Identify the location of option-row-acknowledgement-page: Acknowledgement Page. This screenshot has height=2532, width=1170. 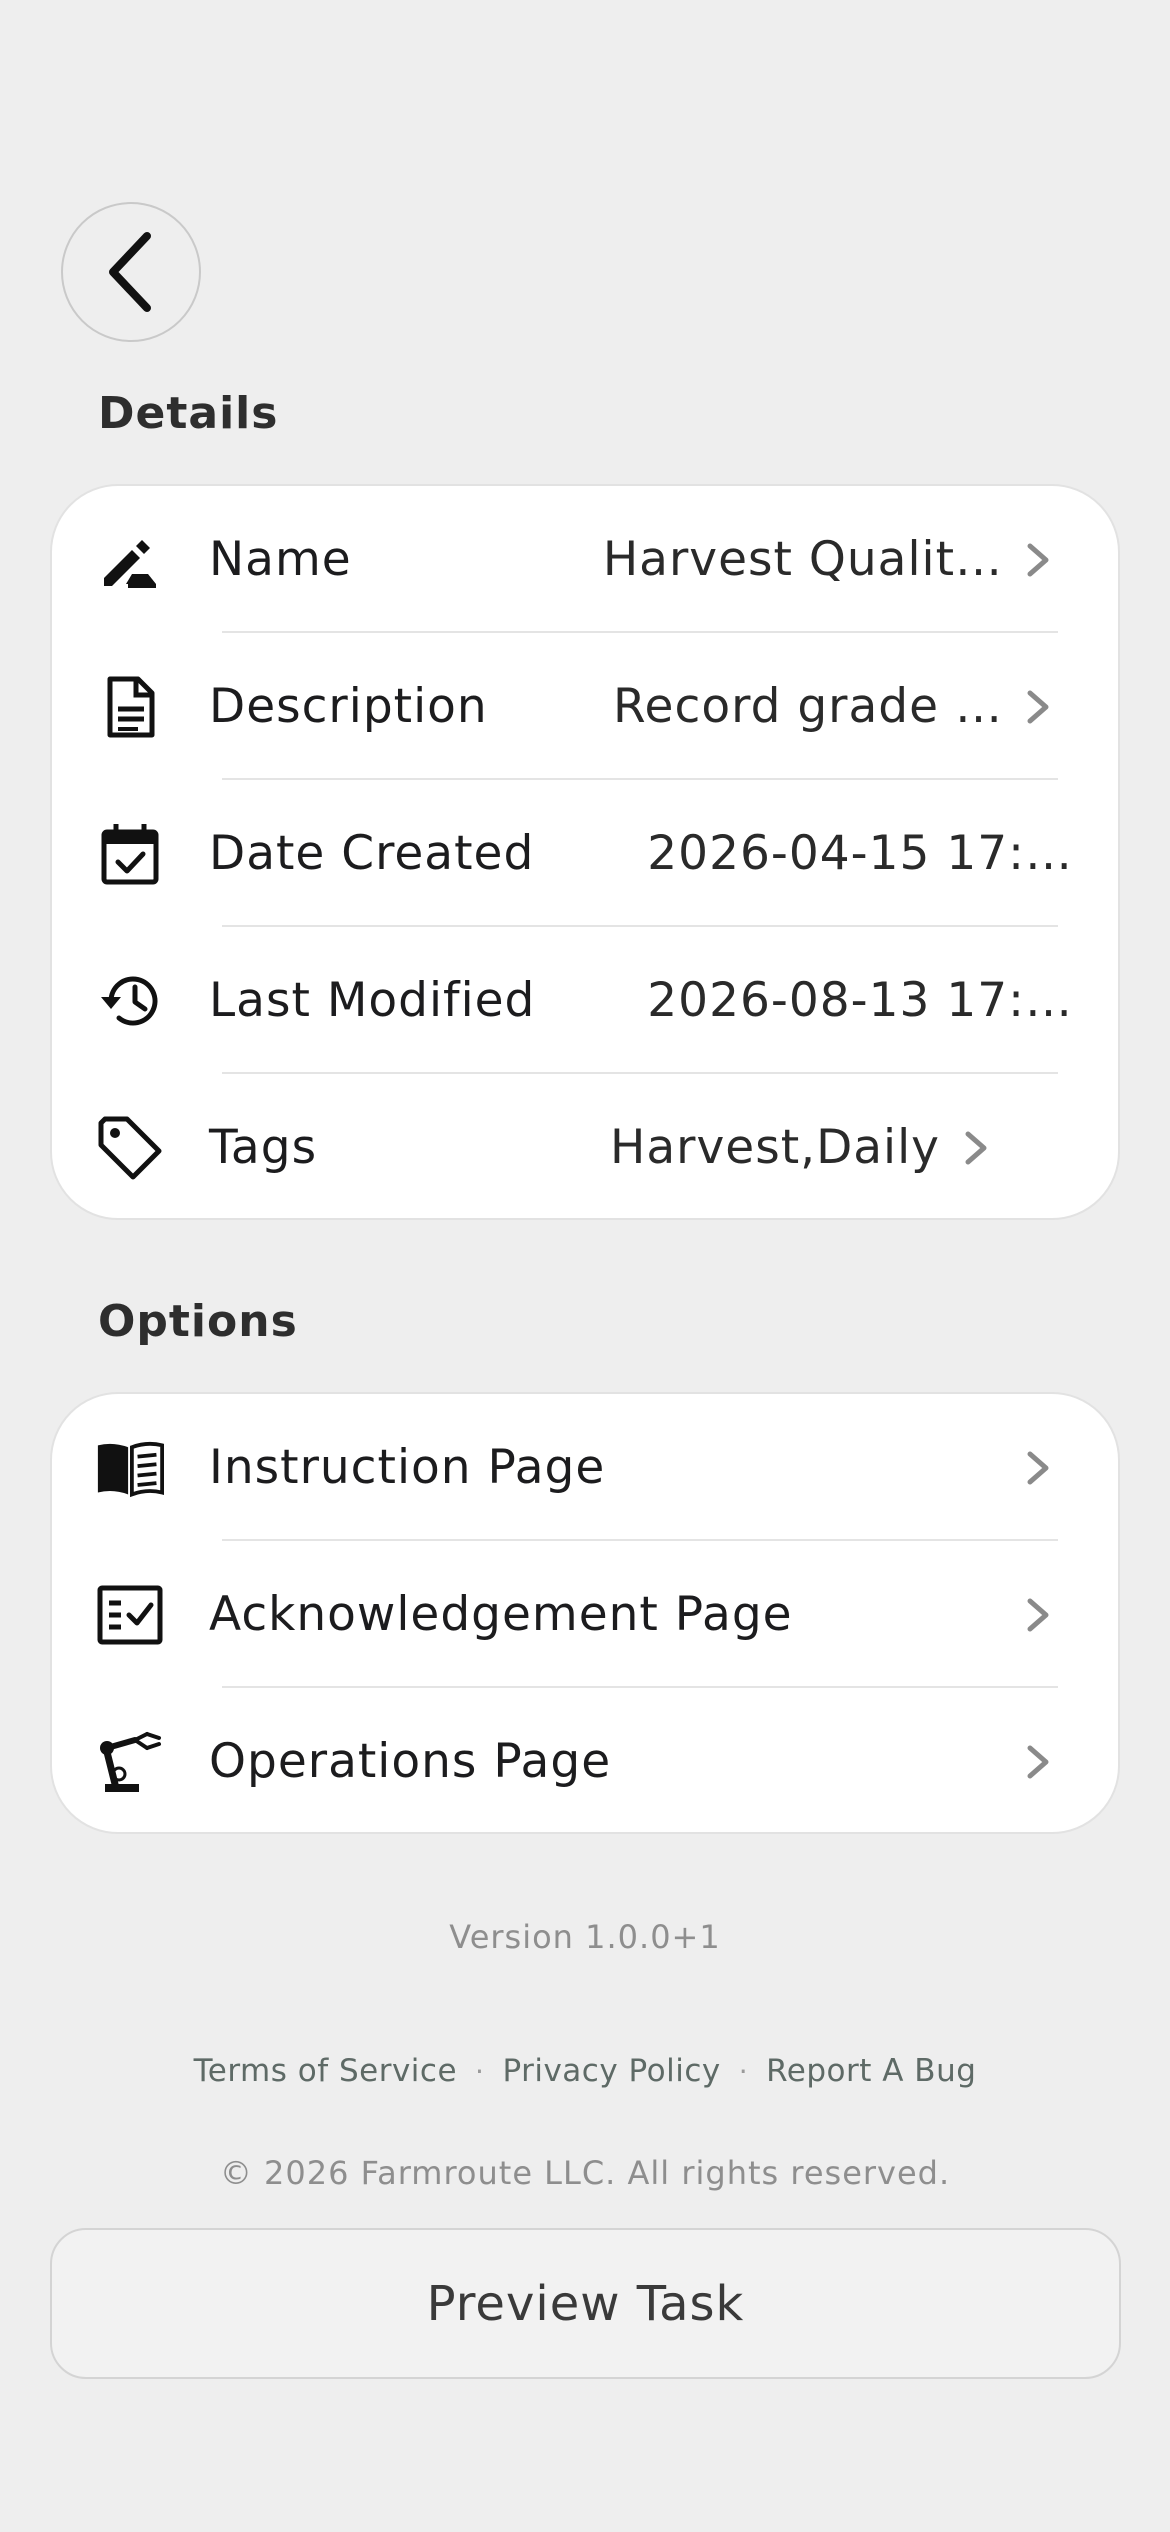
(585, 1614).